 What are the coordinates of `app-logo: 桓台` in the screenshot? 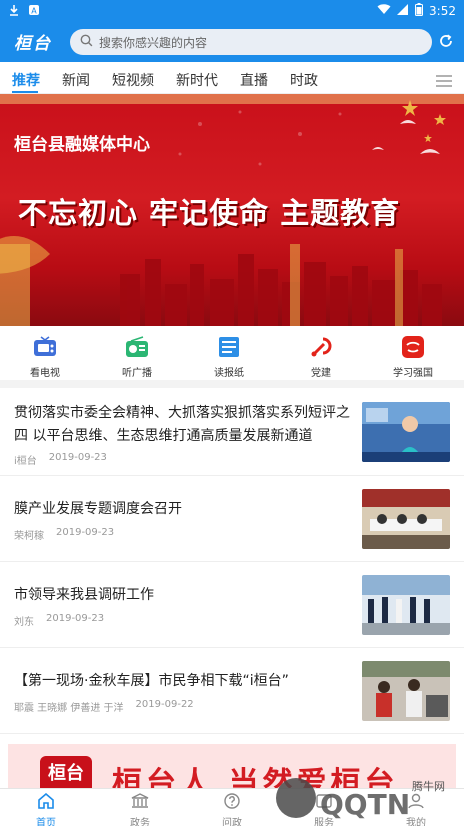 It's located at (33, 44).